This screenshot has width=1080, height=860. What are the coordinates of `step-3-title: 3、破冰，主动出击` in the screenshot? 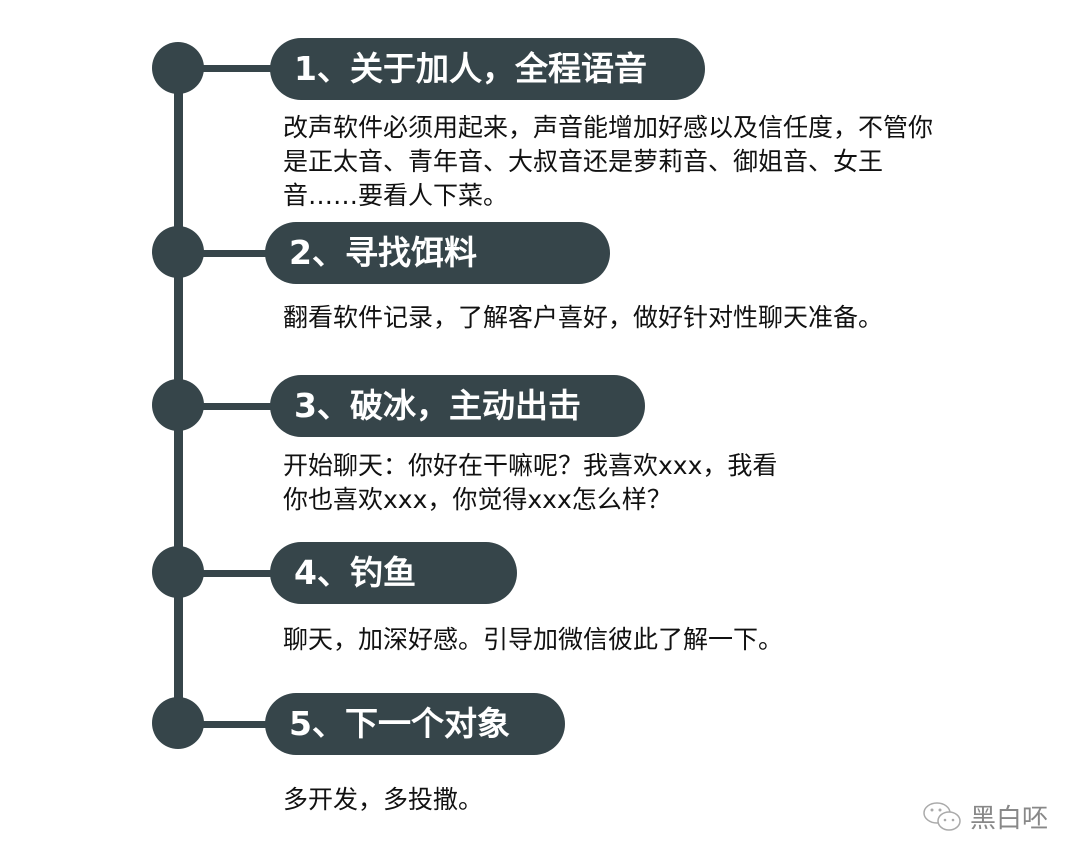 It's located at (457, 406).